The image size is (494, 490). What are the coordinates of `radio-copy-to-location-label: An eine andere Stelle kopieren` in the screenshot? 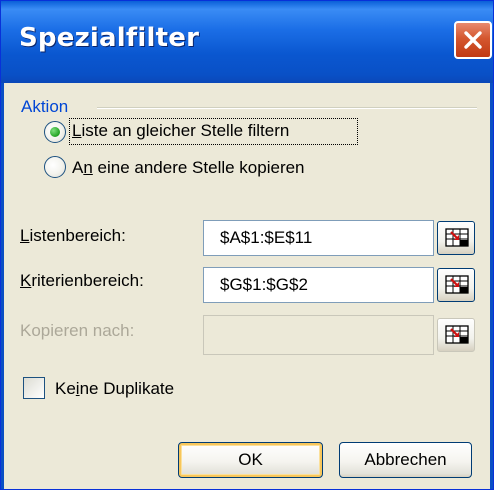 It's located at (188, 168).